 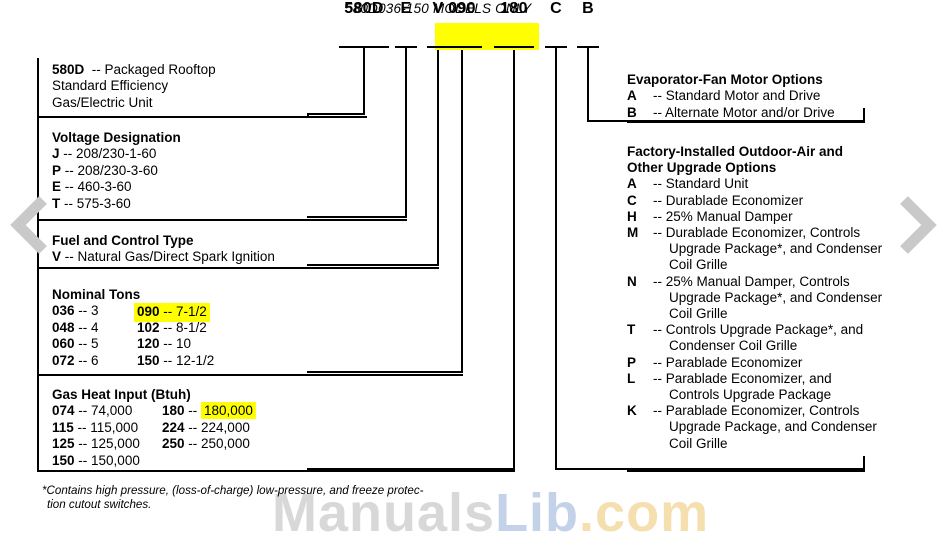 What do you see at coordinates (588, 47) in the screenshot?
I see `underline-b` at bounding box center [588, 47].